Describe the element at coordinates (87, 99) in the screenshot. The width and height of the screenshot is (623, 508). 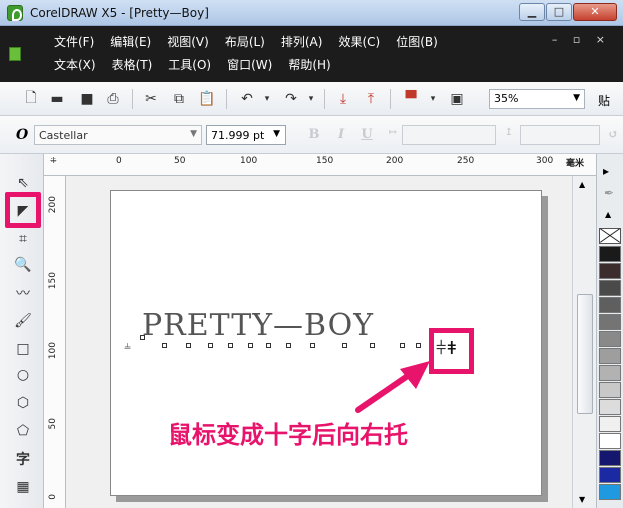
I see `save-icon: ■` at that location.